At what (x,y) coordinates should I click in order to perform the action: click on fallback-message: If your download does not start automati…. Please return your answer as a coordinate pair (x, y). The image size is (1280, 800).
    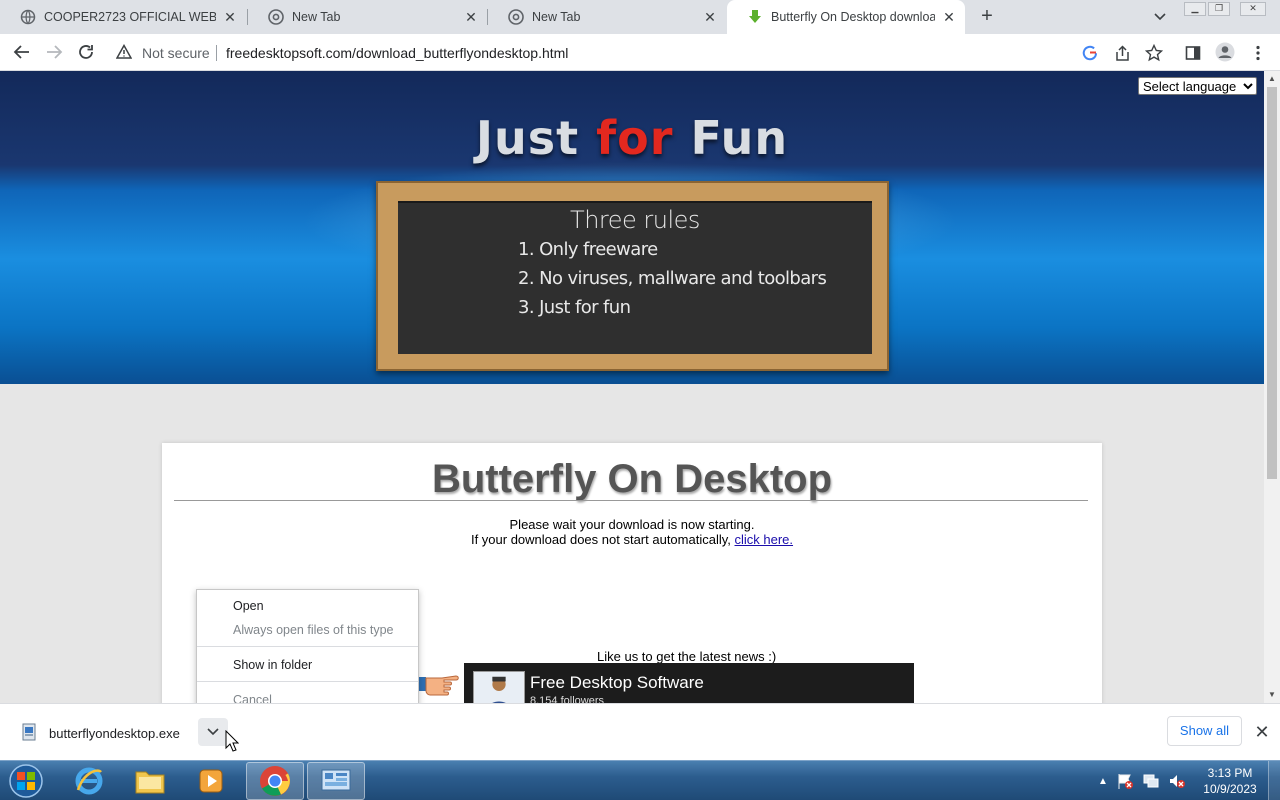
    Looking at the image, I should click on (600, 539).